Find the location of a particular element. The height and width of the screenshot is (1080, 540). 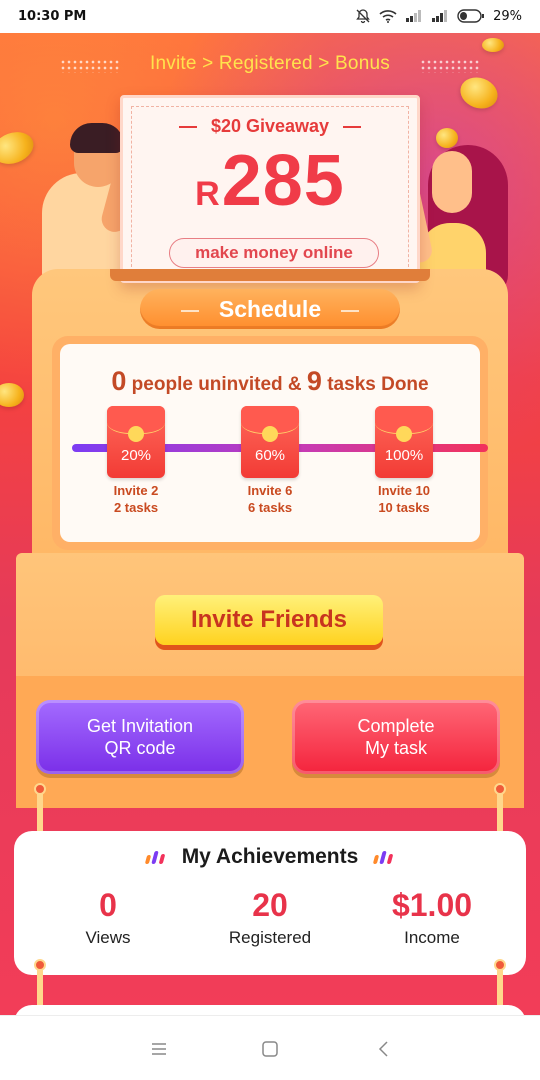

man-hair is located at coordinates (97, 138).